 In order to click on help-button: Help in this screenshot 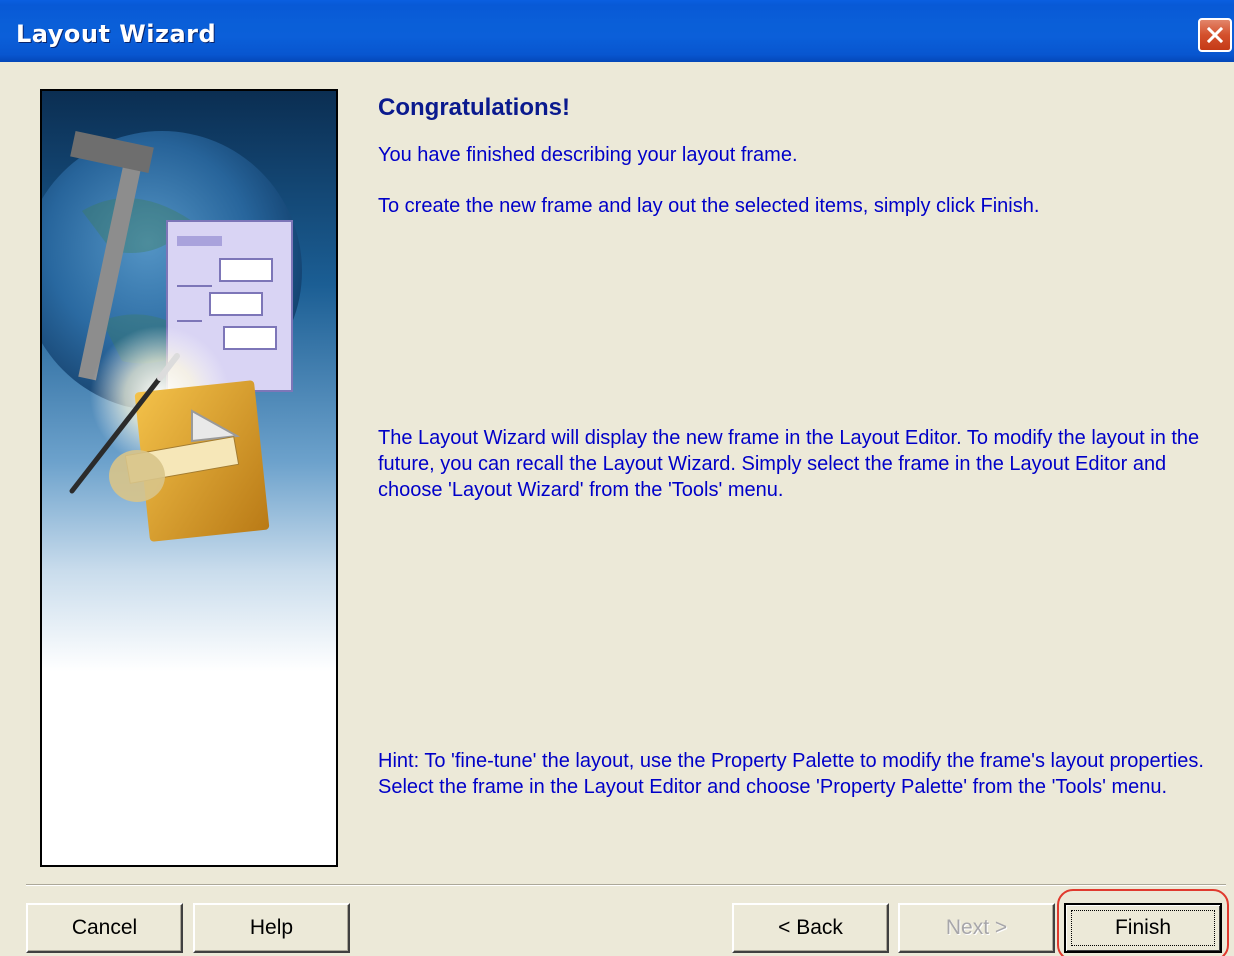, I will do `click(271, 928)`.